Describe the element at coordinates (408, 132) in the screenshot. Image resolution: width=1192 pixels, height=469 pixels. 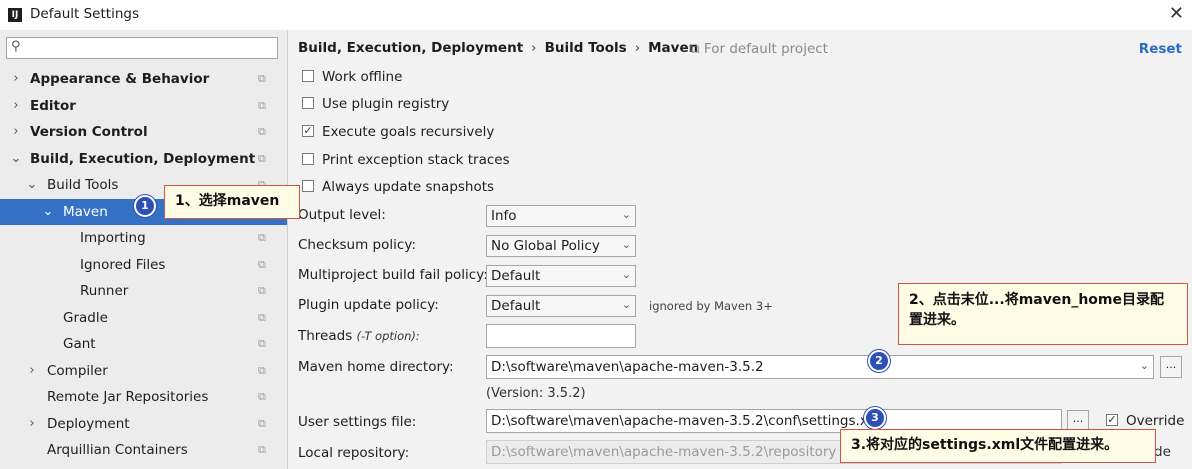
I see `checkbox-label: Execute goals recursively` at that location.